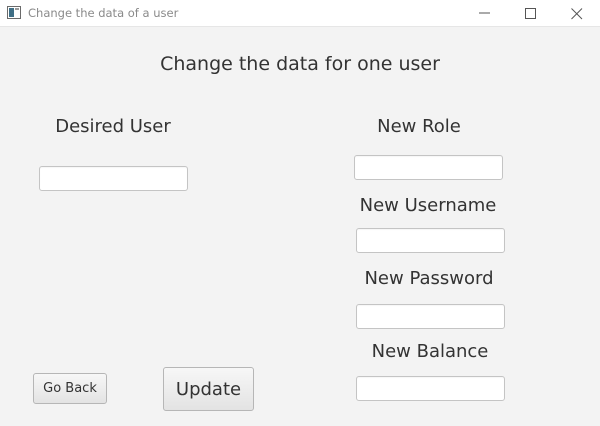 This screenshot has width=600, height=426. I want to click on minimize-button, so click(485, 13).